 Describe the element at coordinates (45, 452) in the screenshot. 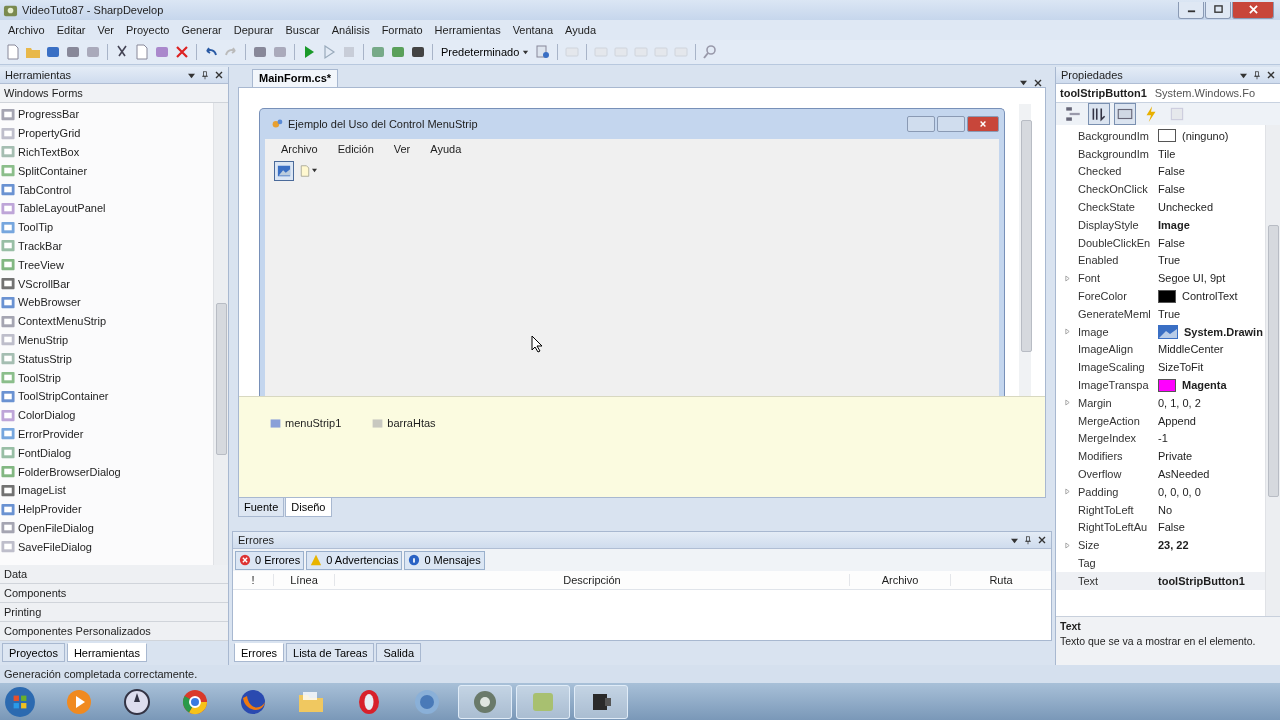

I see `toolbox-item: FontDialog` at that location.